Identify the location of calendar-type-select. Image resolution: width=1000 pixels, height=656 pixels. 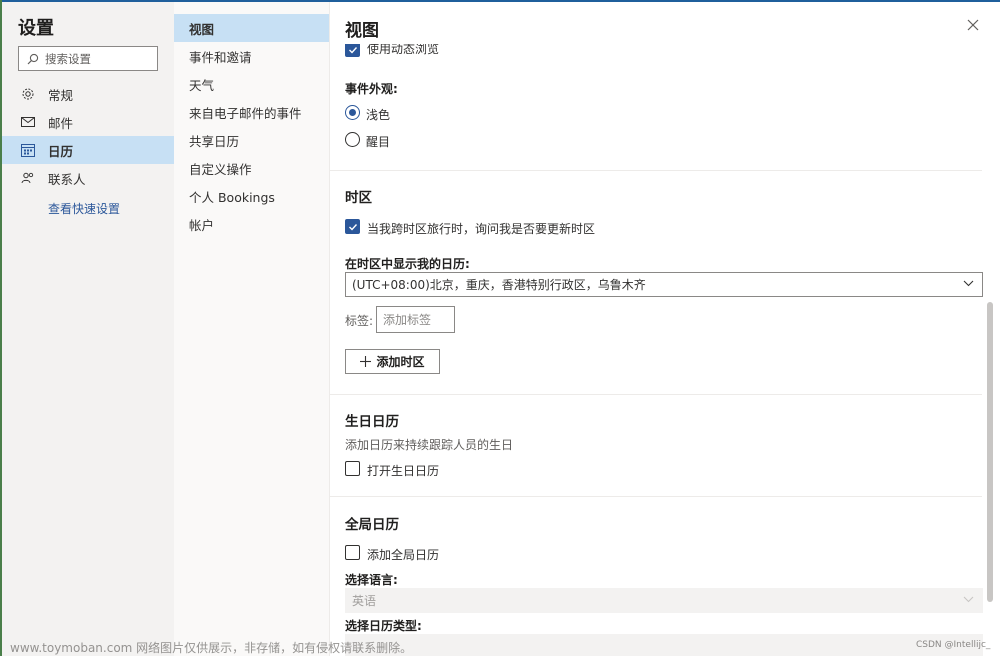
(664, 645).